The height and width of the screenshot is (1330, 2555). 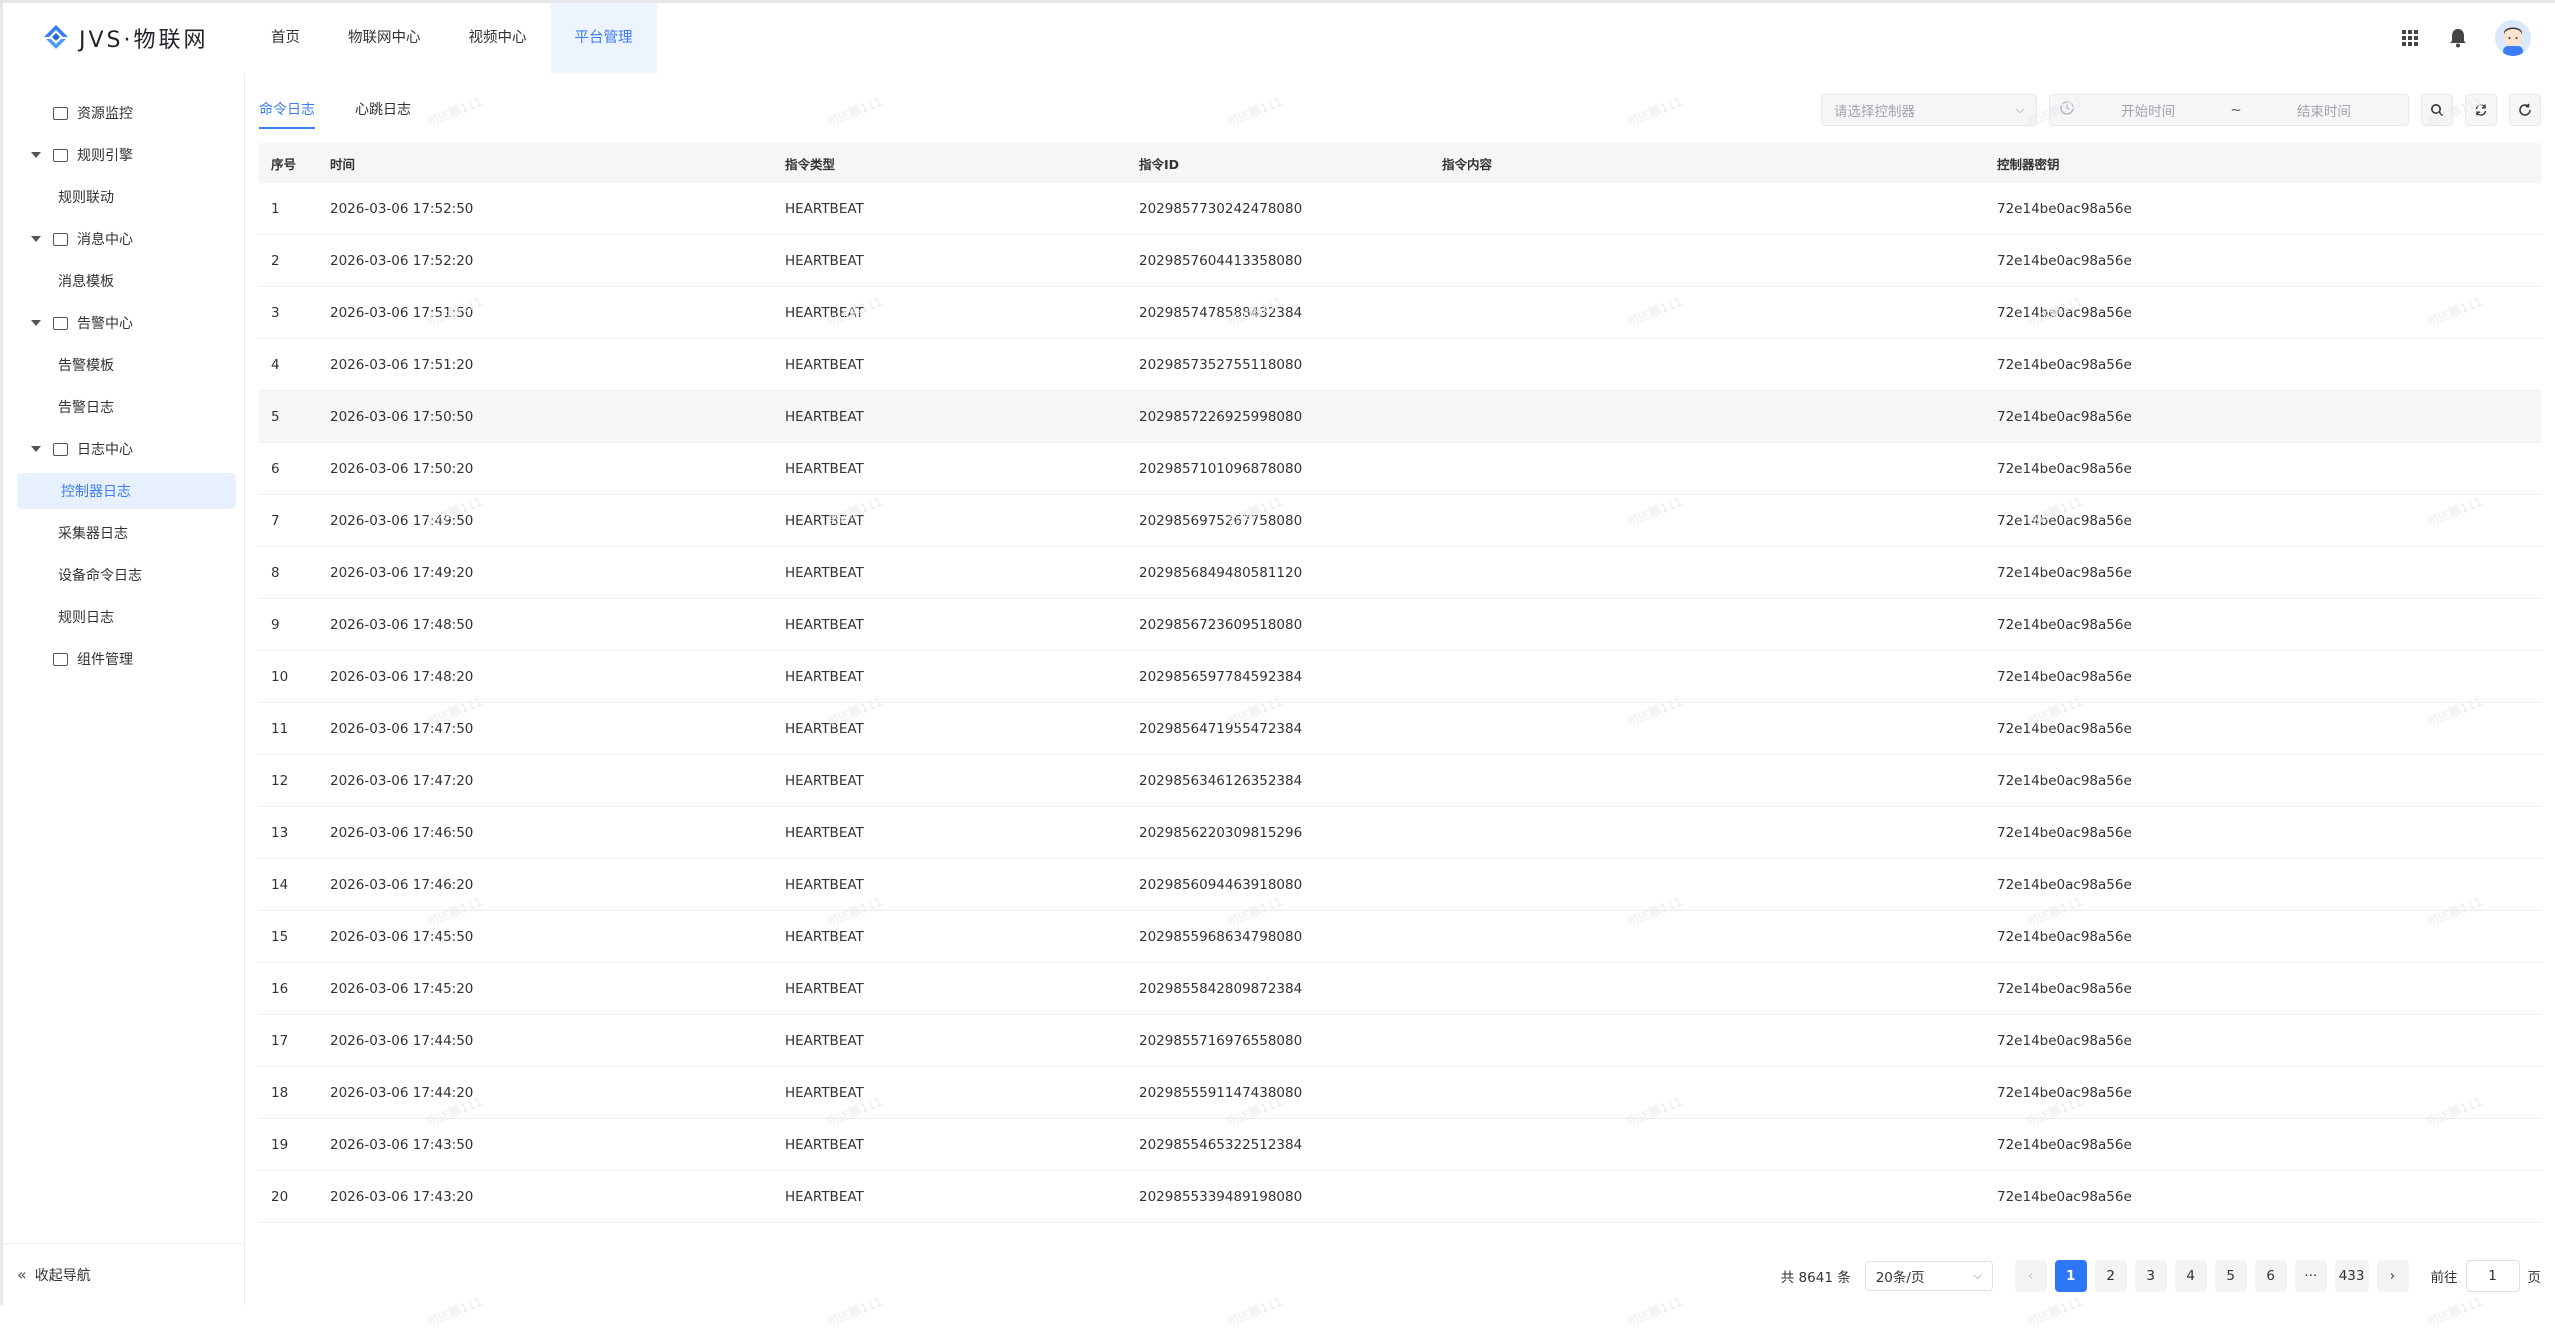 What do you see at coordinates (2410, 38) in the screenshot?
I see `grid-apps-icon` at bounding box center [2410, 38].